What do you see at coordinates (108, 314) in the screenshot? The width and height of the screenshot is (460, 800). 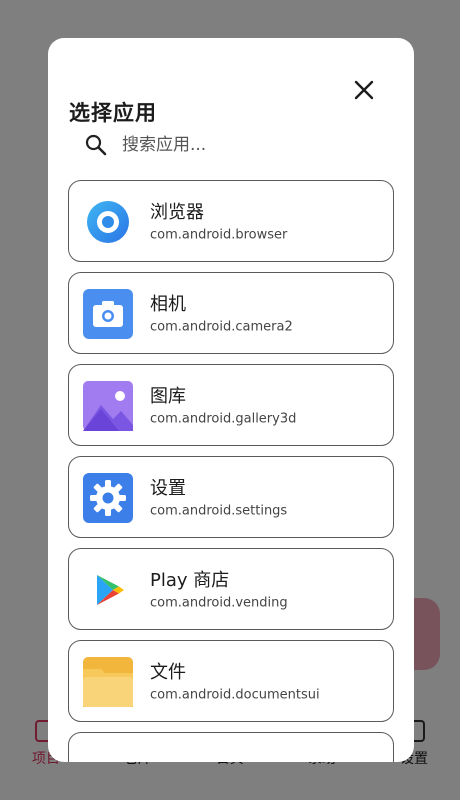 I see `camera-icon` at bounding box center [108, 314].